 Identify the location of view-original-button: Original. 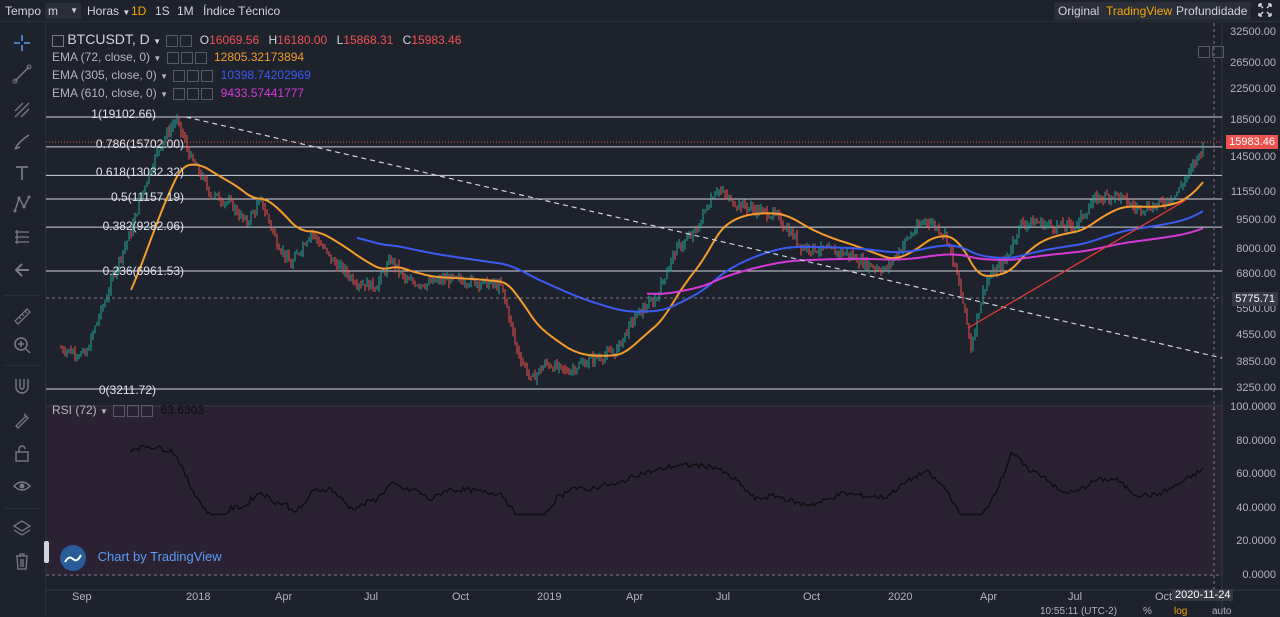
(1079, 11).